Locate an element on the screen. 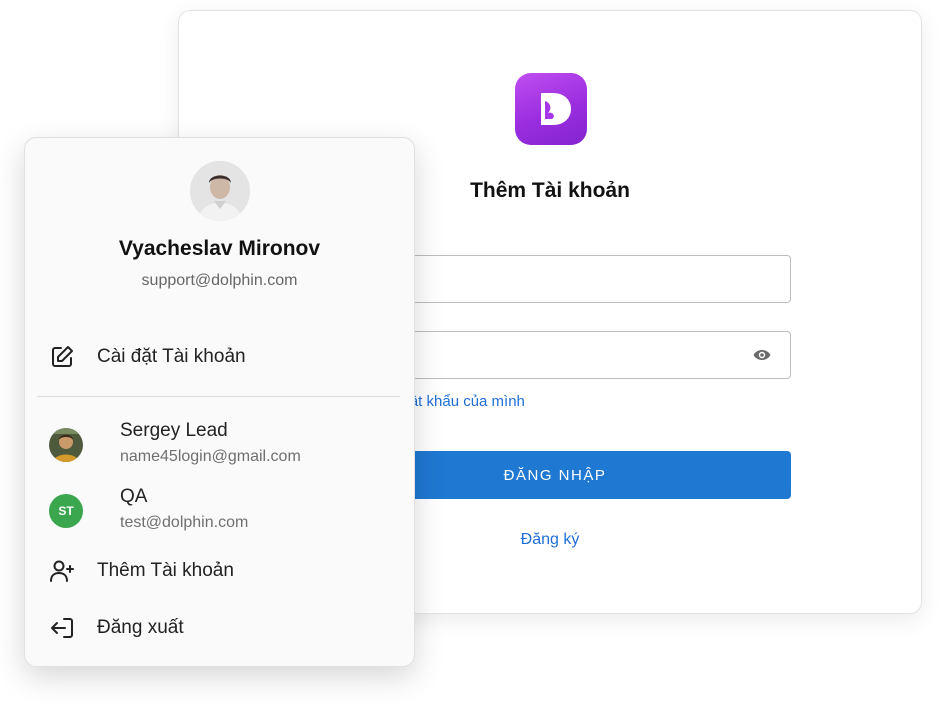  account-name: QA is located at coordinates (134, 496).